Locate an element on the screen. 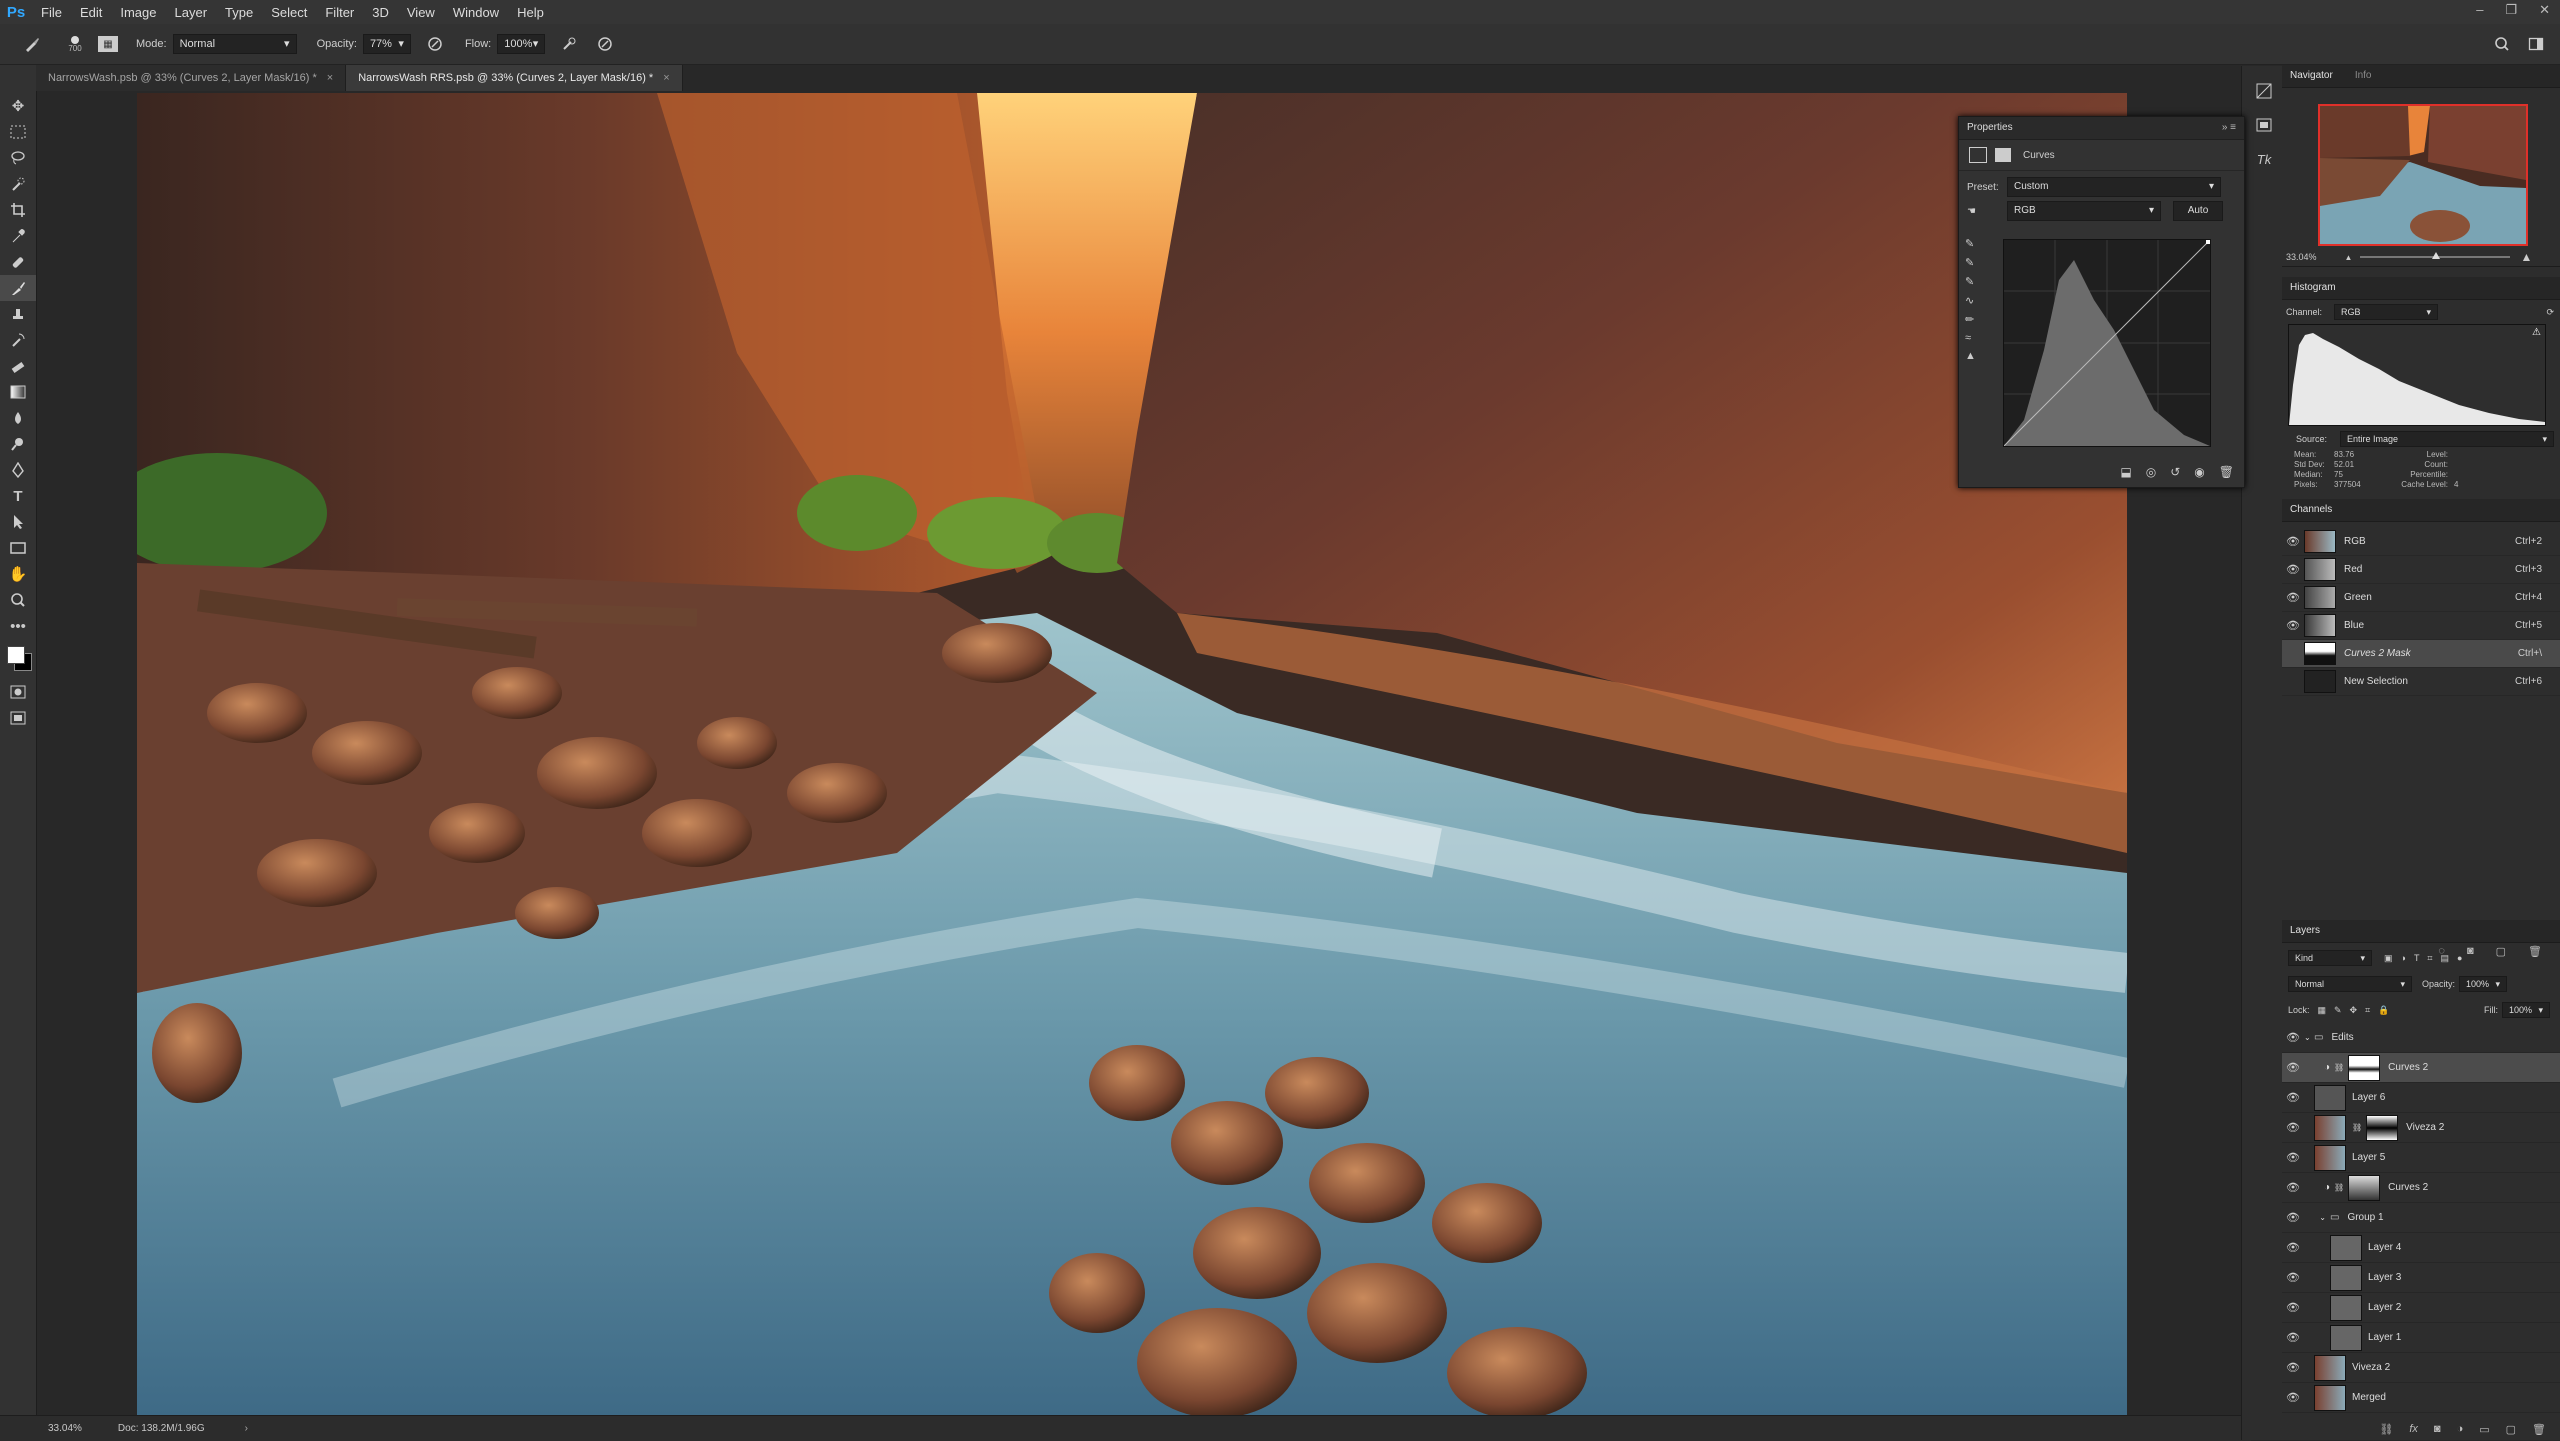 The width and height of the screenshot is (2560, 1441). marquee-tool-icon is located at coordinates (18, 132).